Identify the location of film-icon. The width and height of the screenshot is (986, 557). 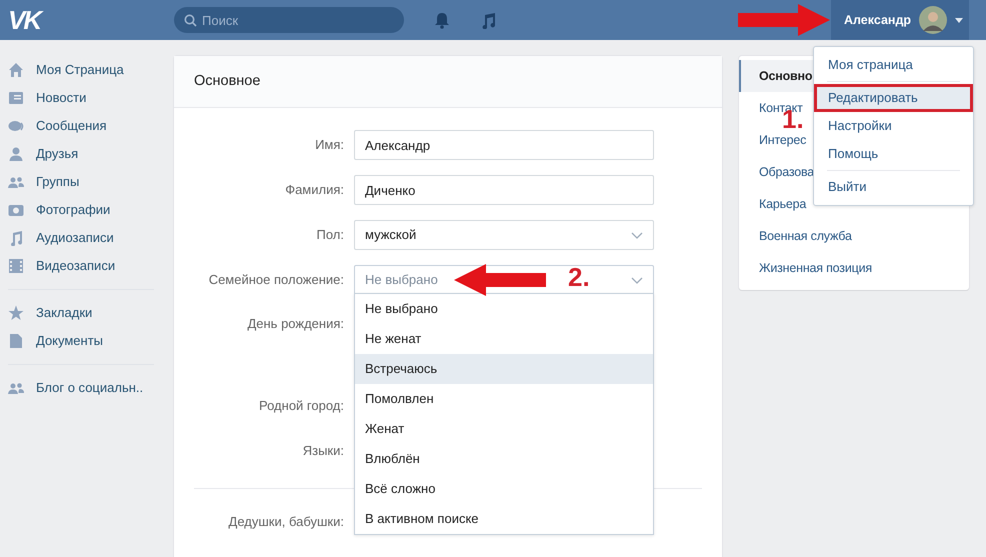
(16, 266).